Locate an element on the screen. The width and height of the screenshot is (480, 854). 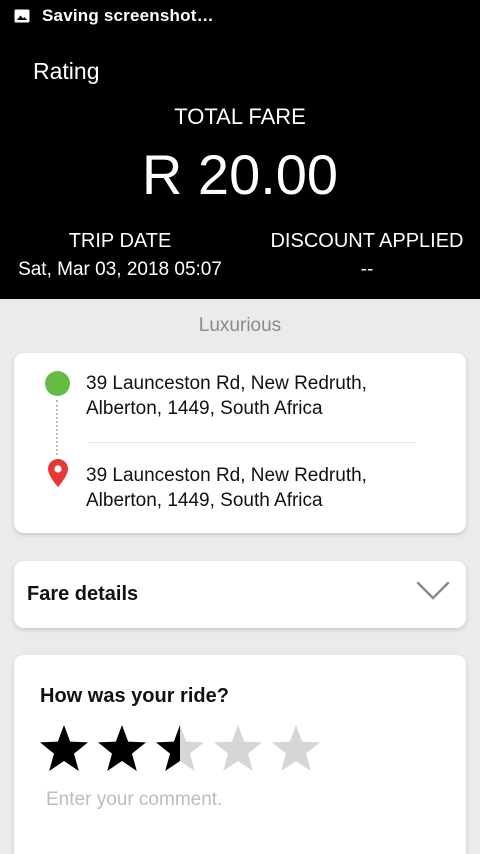
discount-block: DISCOUNT APPLIED -- is located at coordinates (363, 255).